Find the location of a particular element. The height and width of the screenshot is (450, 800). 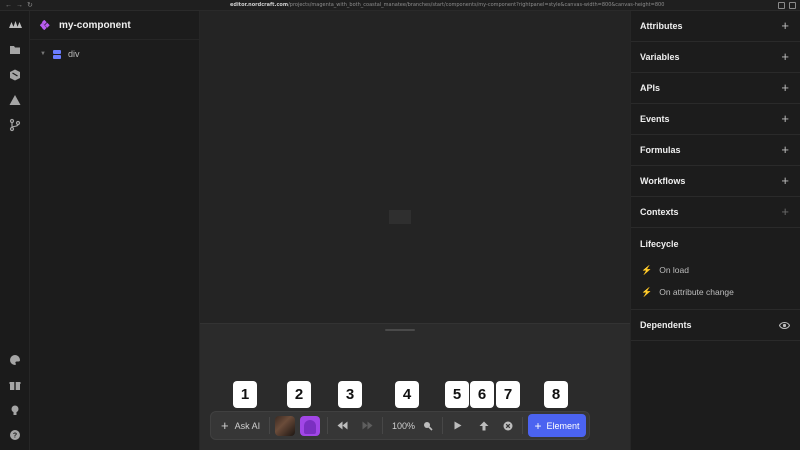

section-dependents: Dependents is located at coordinates (715, 325).